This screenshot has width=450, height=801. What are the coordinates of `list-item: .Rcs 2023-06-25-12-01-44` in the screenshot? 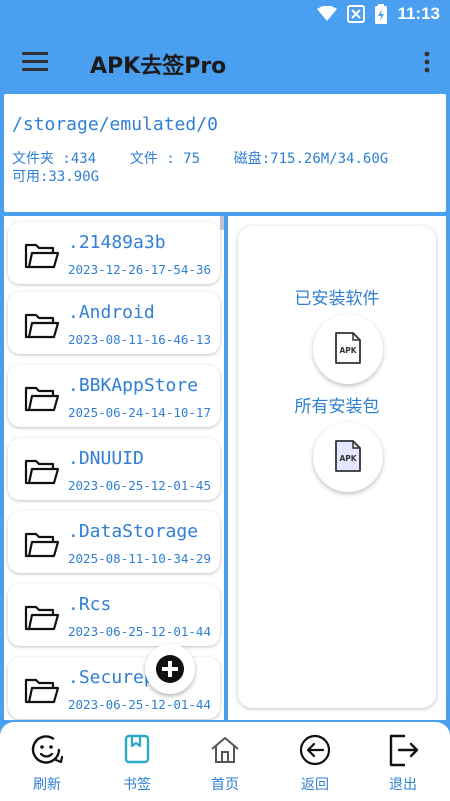 It's located at (114, 615).